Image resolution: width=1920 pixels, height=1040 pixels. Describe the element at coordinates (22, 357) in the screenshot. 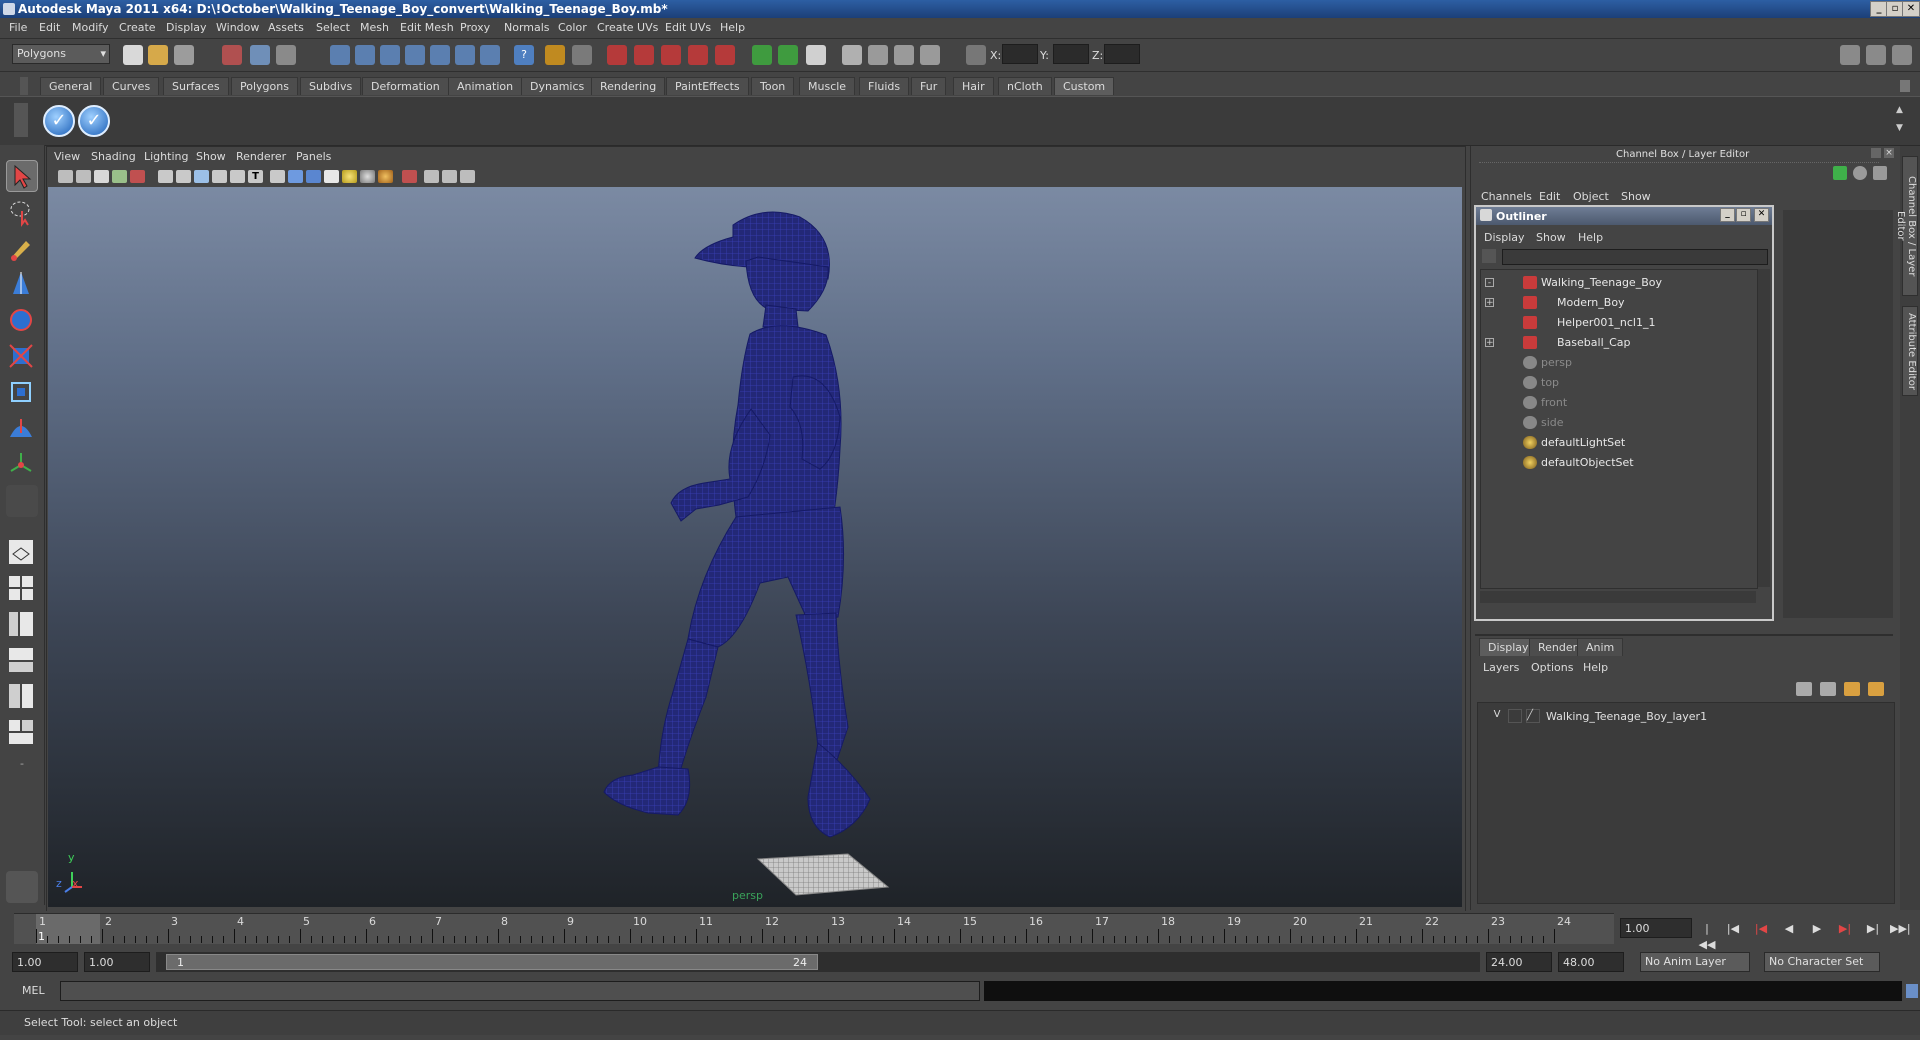

I see `scale-tool-icon` at that location.